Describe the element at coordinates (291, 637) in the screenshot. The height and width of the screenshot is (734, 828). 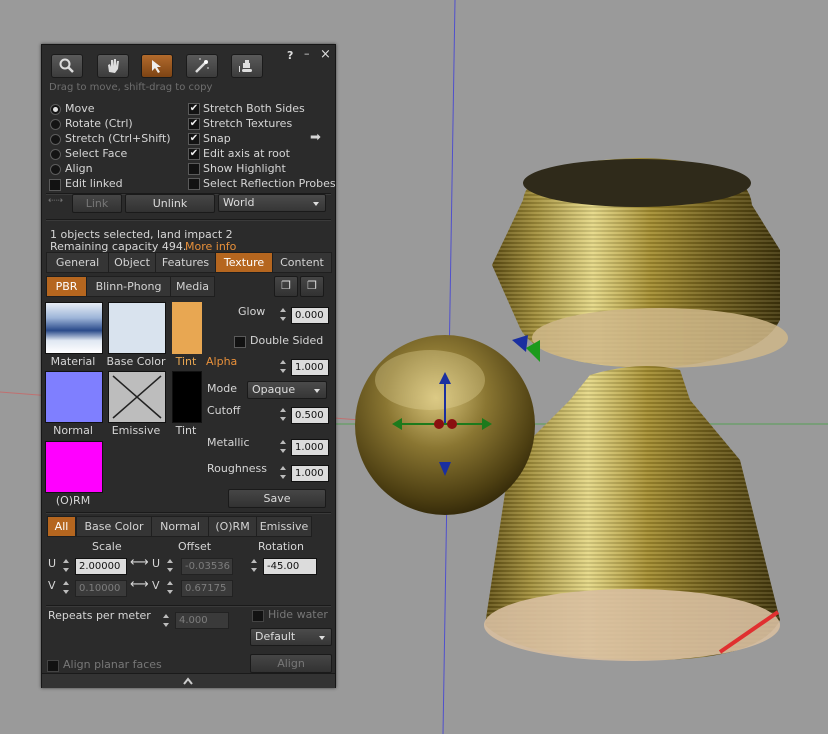
I see `mapping-dropdown: Default` at that location.